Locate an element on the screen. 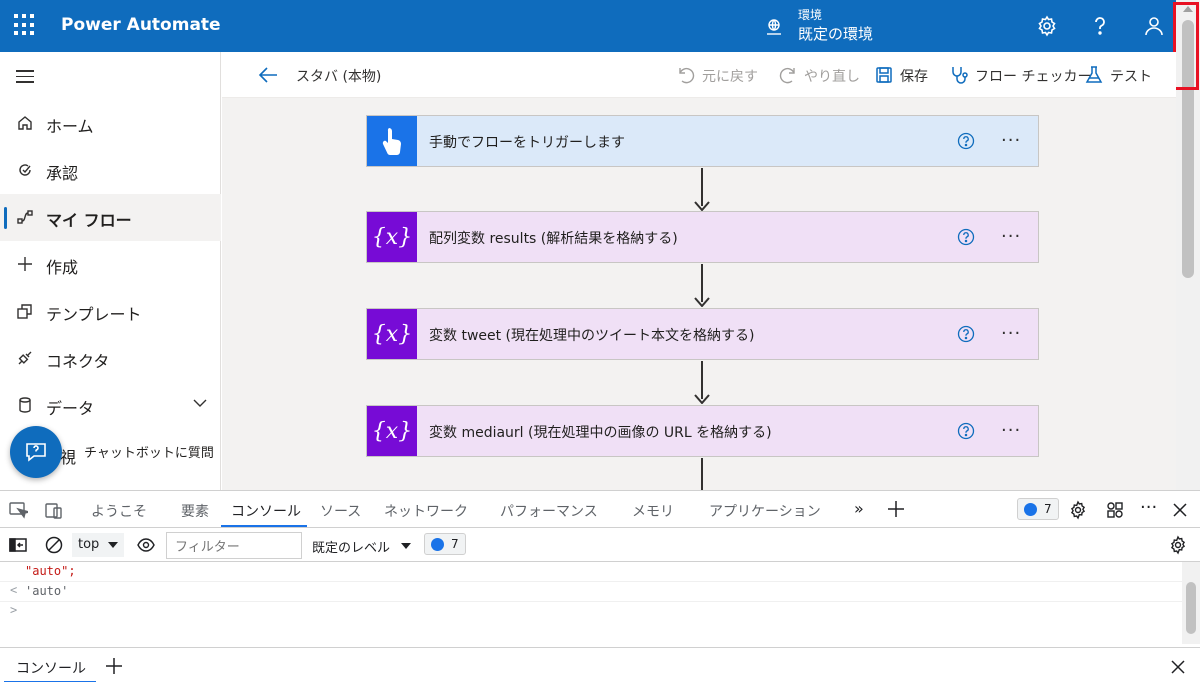  help-icon is located at coordinates (1100, 26).